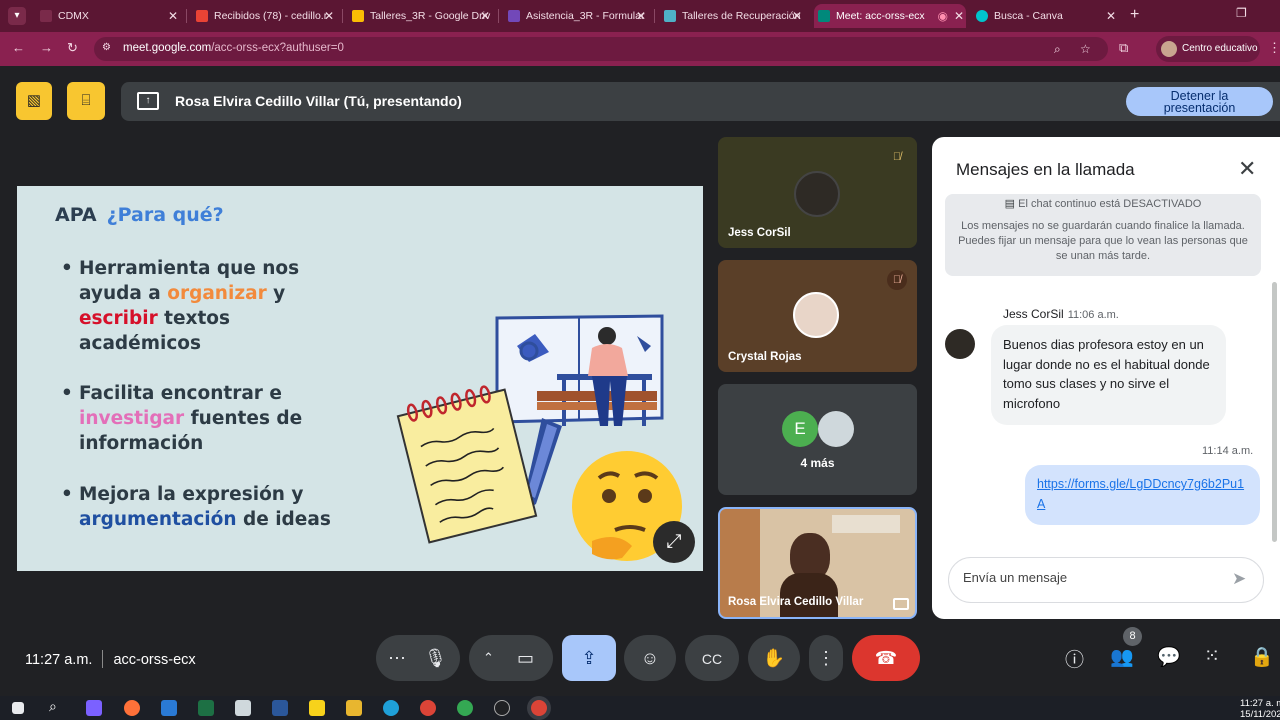 This screenshot has height=720, width=1280. Describe the element at coordinates (1134, 15) in the screenshot. I see `new-tab-icon: +` at that location.